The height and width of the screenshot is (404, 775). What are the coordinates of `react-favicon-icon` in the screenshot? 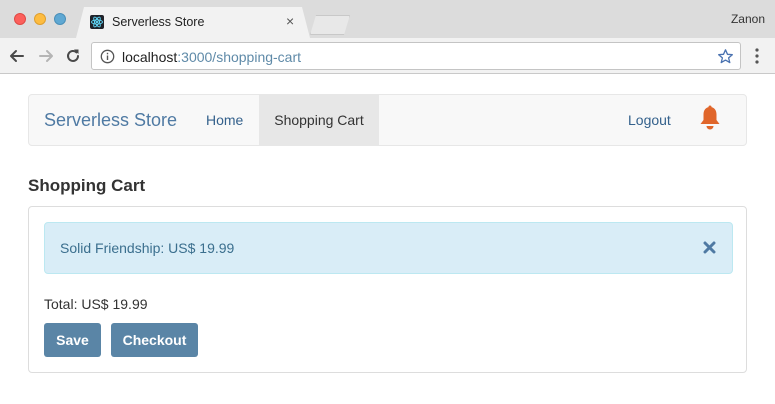 It's located at (97, 22).